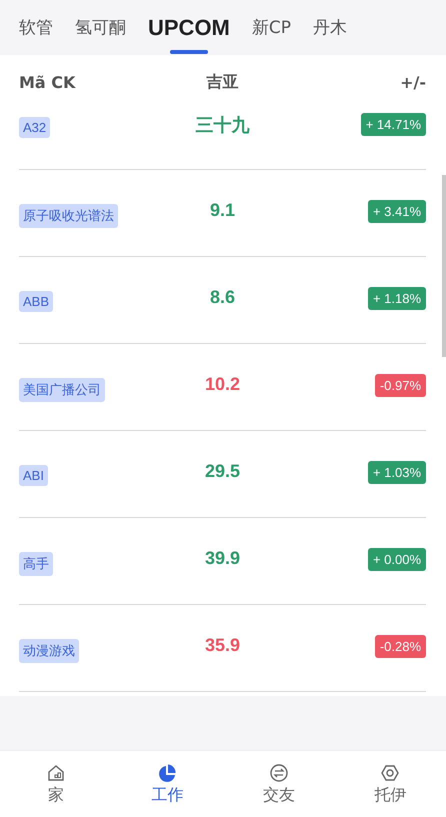 Image resolution: width=446 pixels, height=817 pixels. I want to click on price-text: 10.2, so click(222, 384).